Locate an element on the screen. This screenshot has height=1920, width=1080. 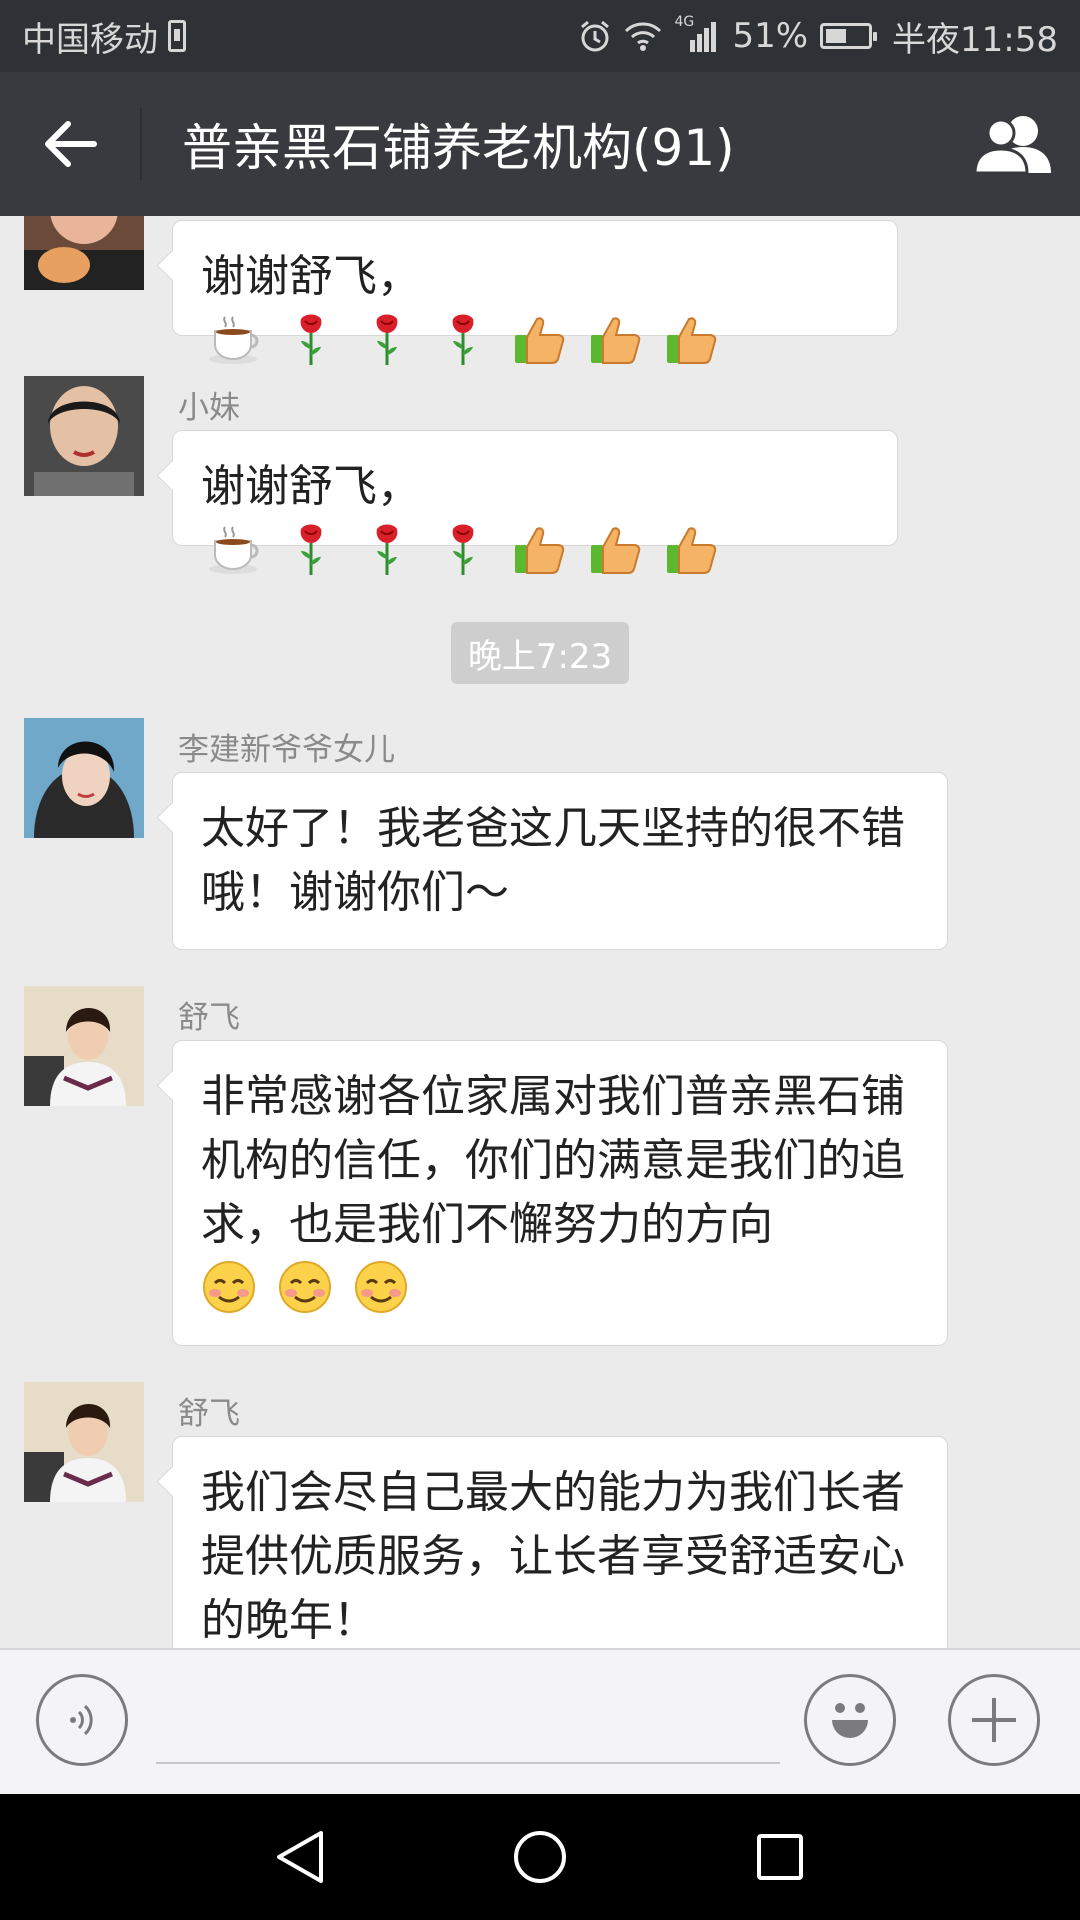
nav-home-button is located at coordinates (540, 1857).